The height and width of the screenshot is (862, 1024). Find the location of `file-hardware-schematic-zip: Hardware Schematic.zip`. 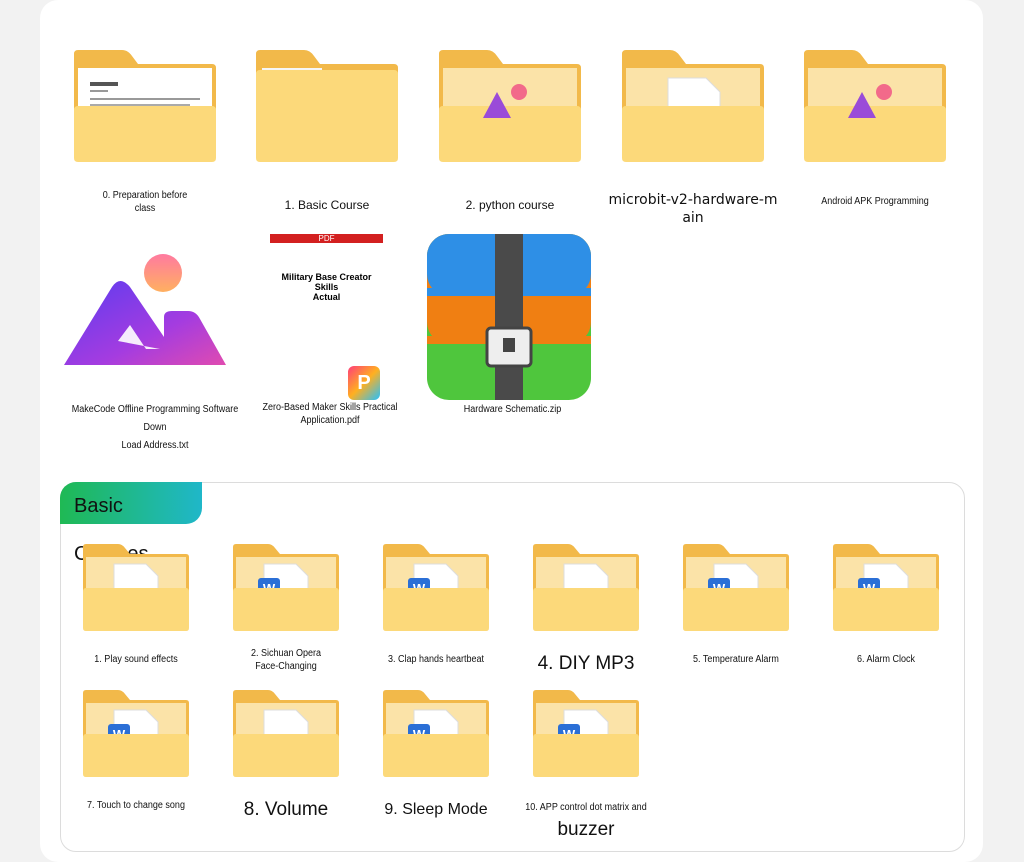

file-hardware-schematic-zip: Hardware Schematic.zip is located at coordinates (512, 329).